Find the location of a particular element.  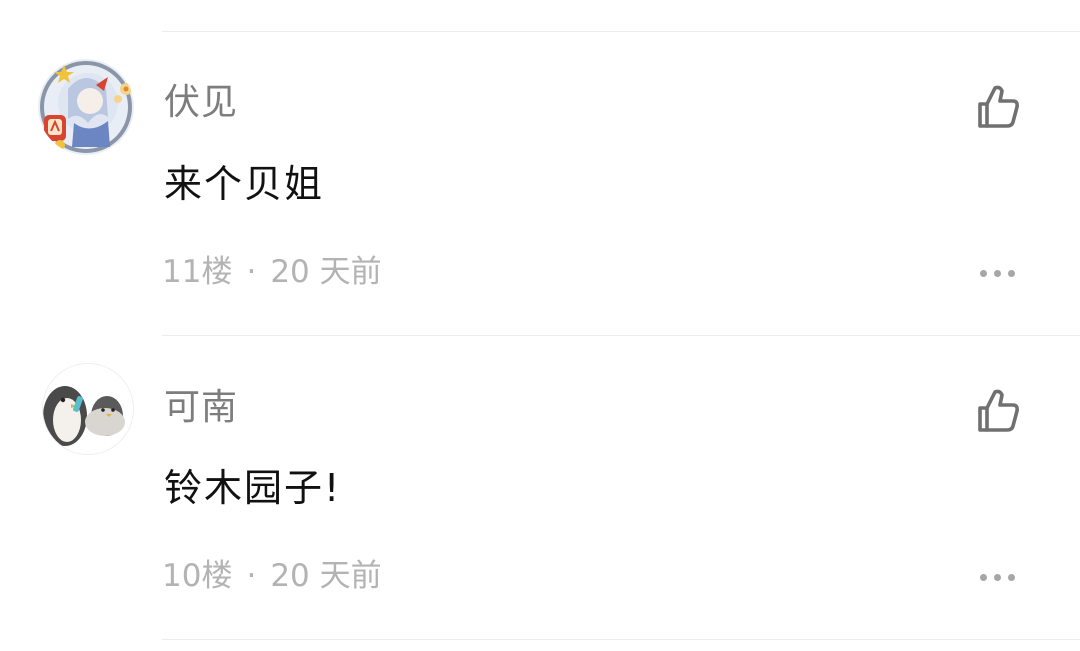

anime-character-avatar-image is located at coordinates (86, 107).